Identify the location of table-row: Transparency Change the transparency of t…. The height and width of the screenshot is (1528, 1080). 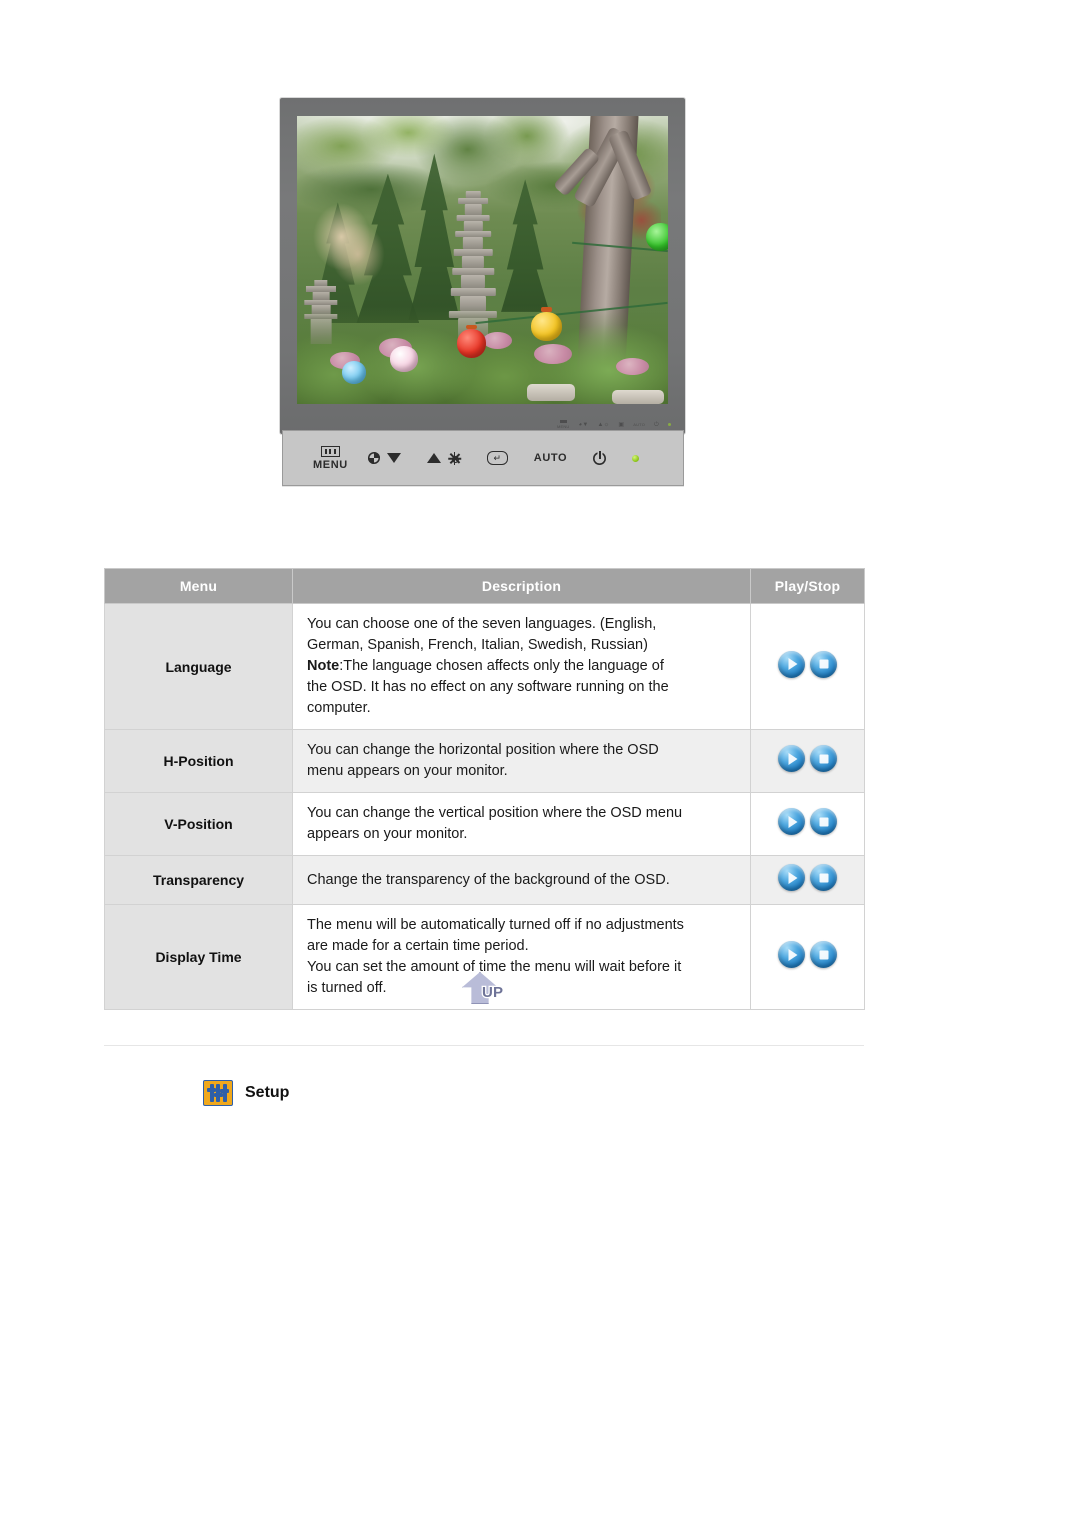
(484, 880).